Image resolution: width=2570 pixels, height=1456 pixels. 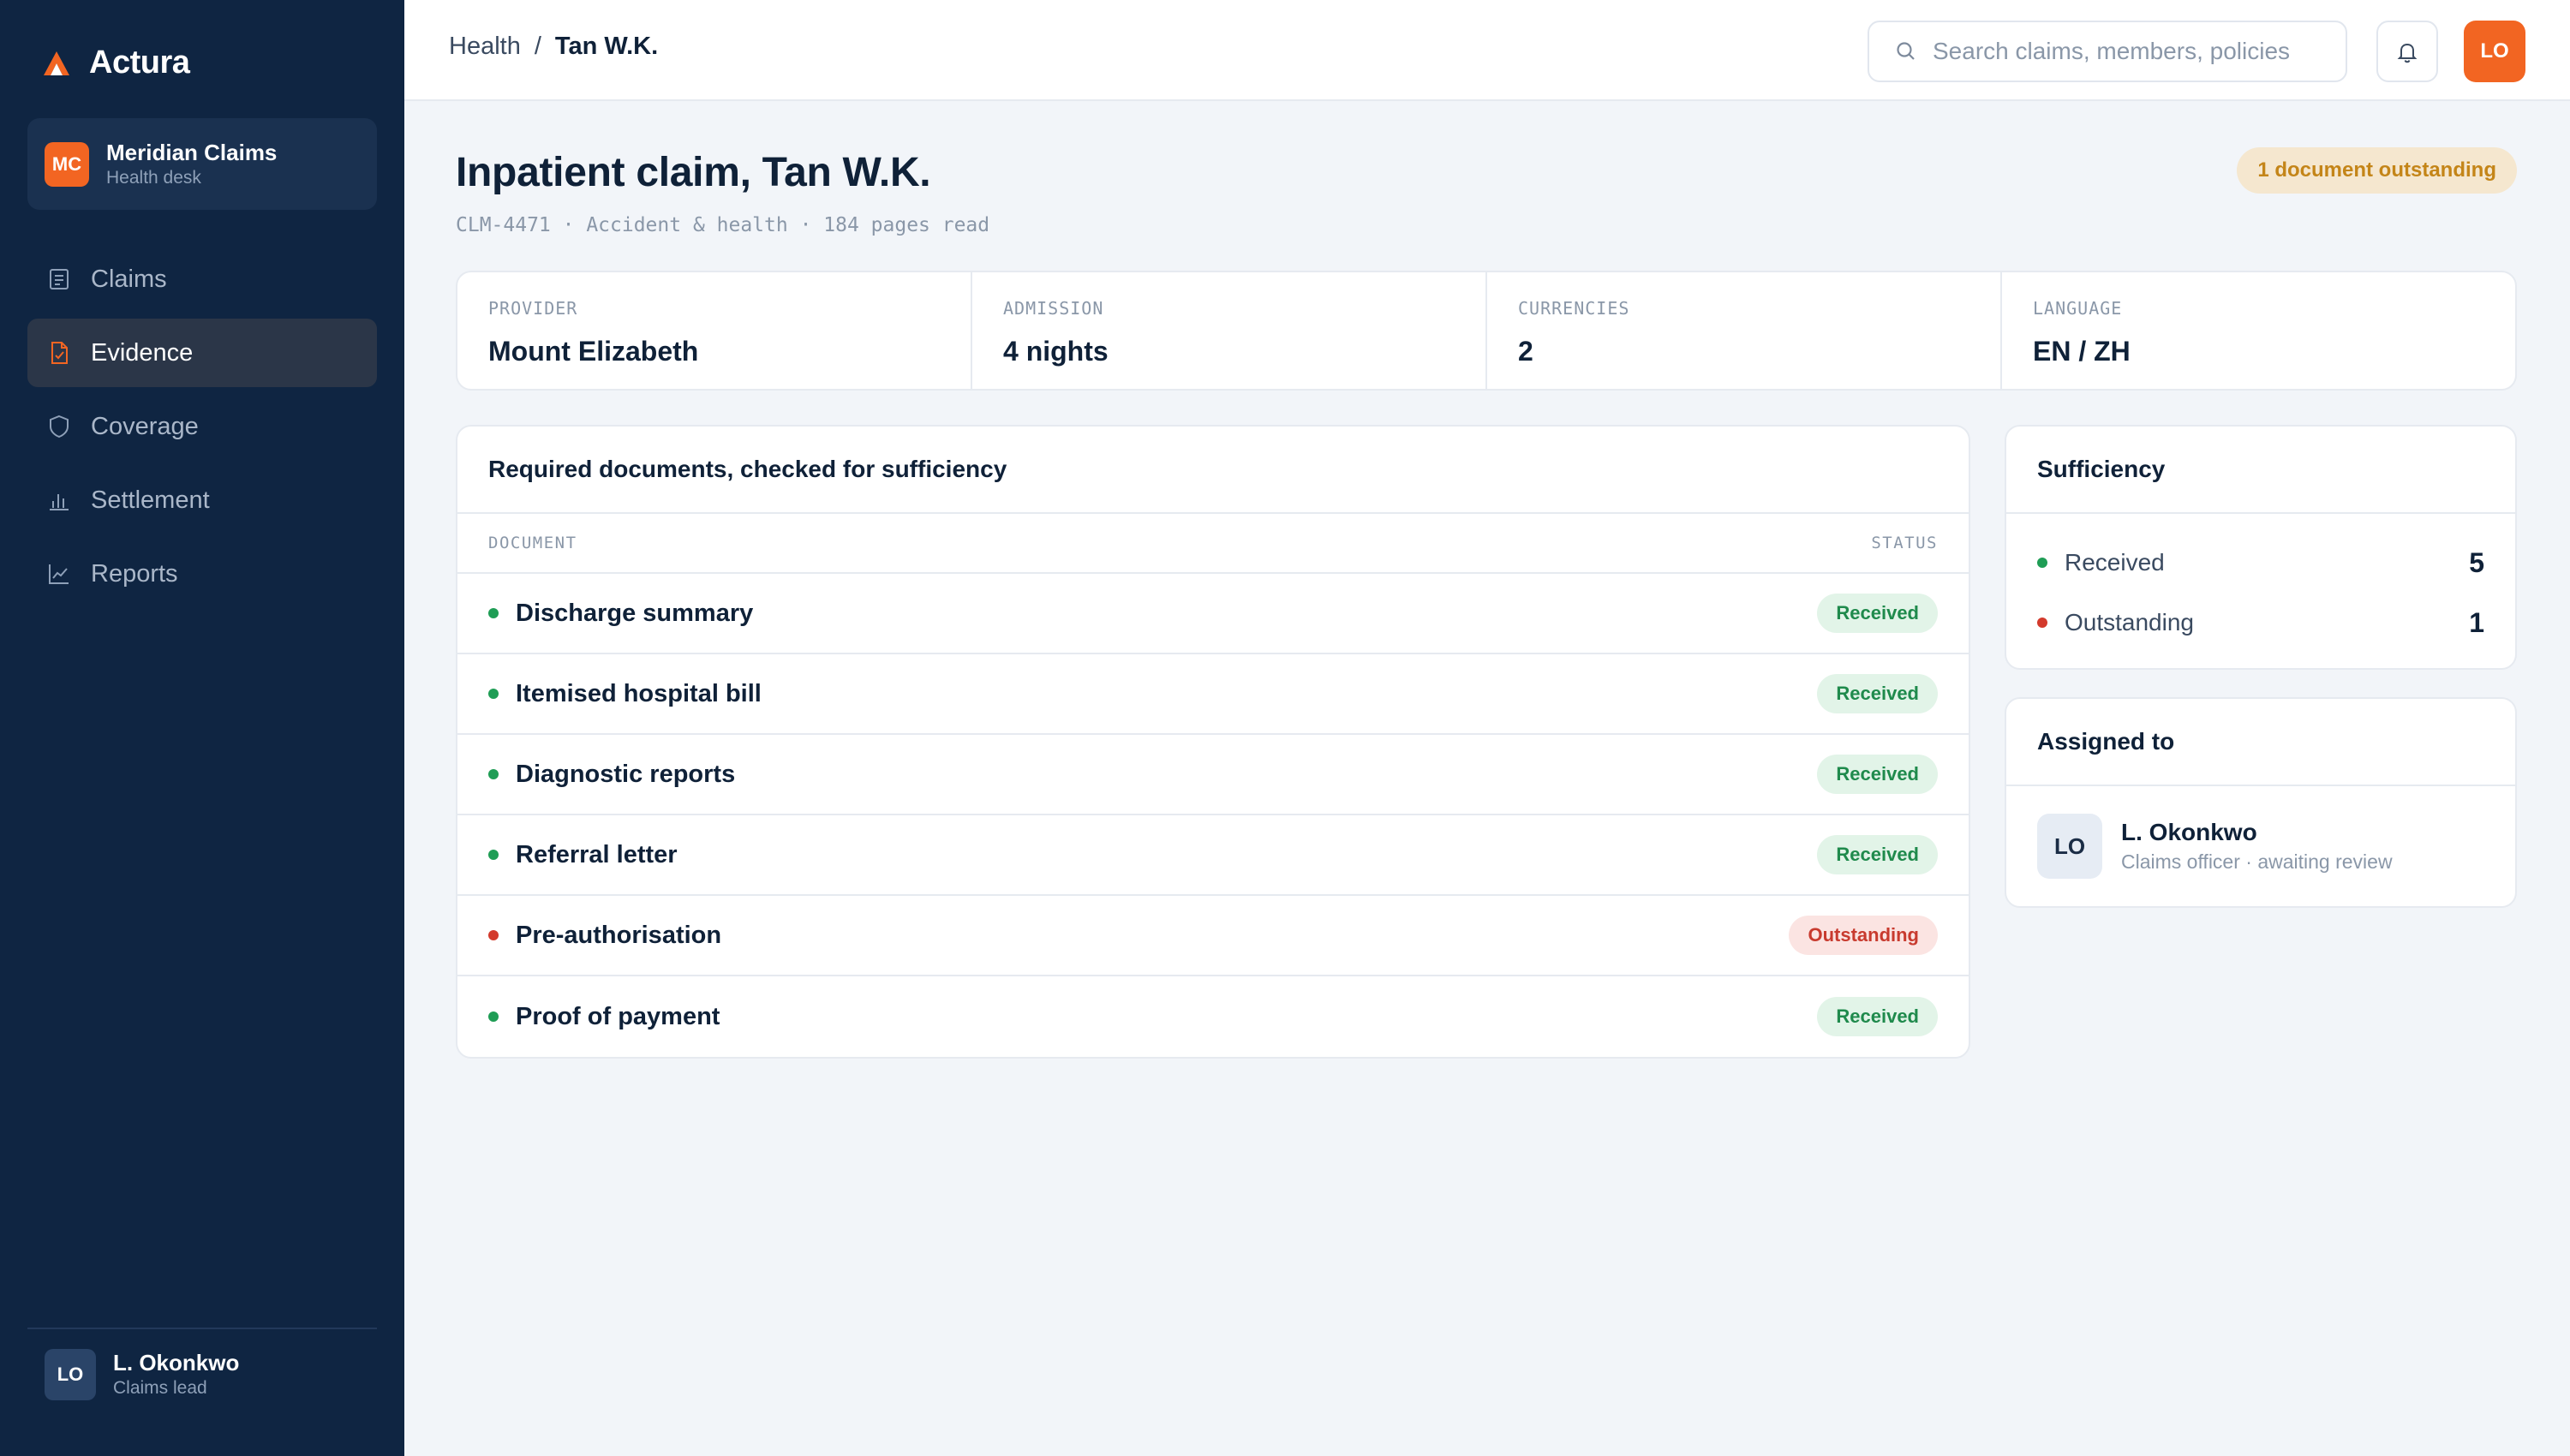 I want to click on sidebar-item-label: Evidence, so click(x=142, y=352).